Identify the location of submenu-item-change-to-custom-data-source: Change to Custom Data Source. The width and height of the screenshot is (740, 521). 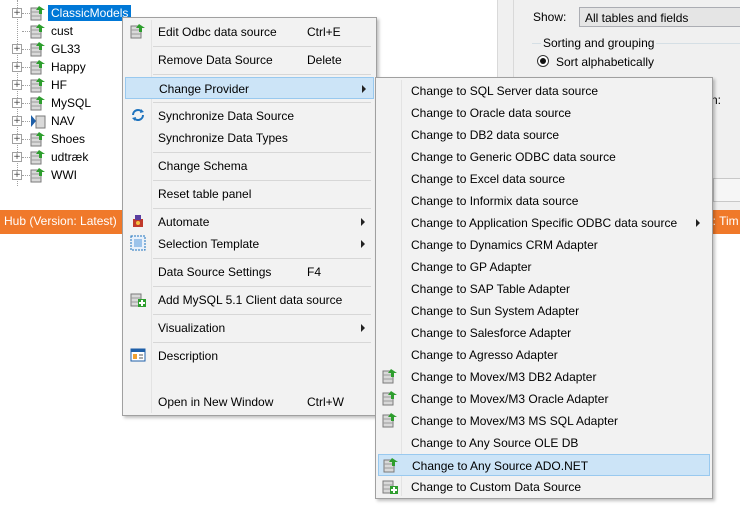
(544, 487).